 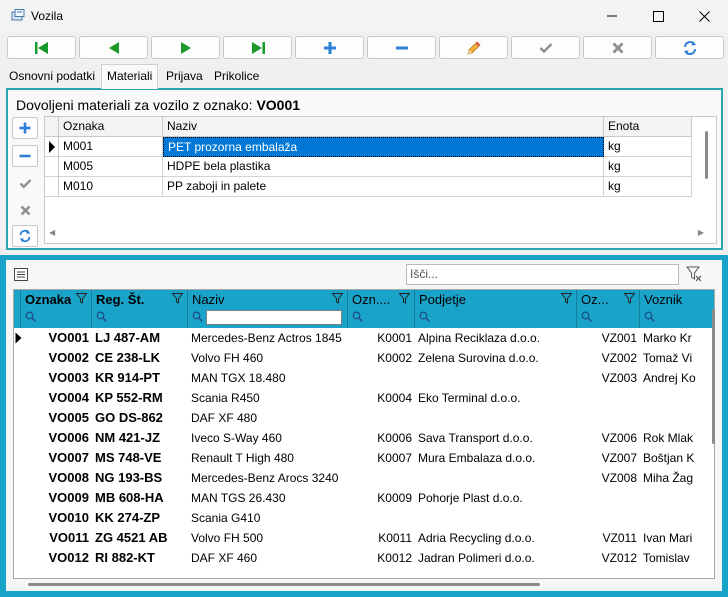 I want to click on cell-oz, so click(x=608, y=498).